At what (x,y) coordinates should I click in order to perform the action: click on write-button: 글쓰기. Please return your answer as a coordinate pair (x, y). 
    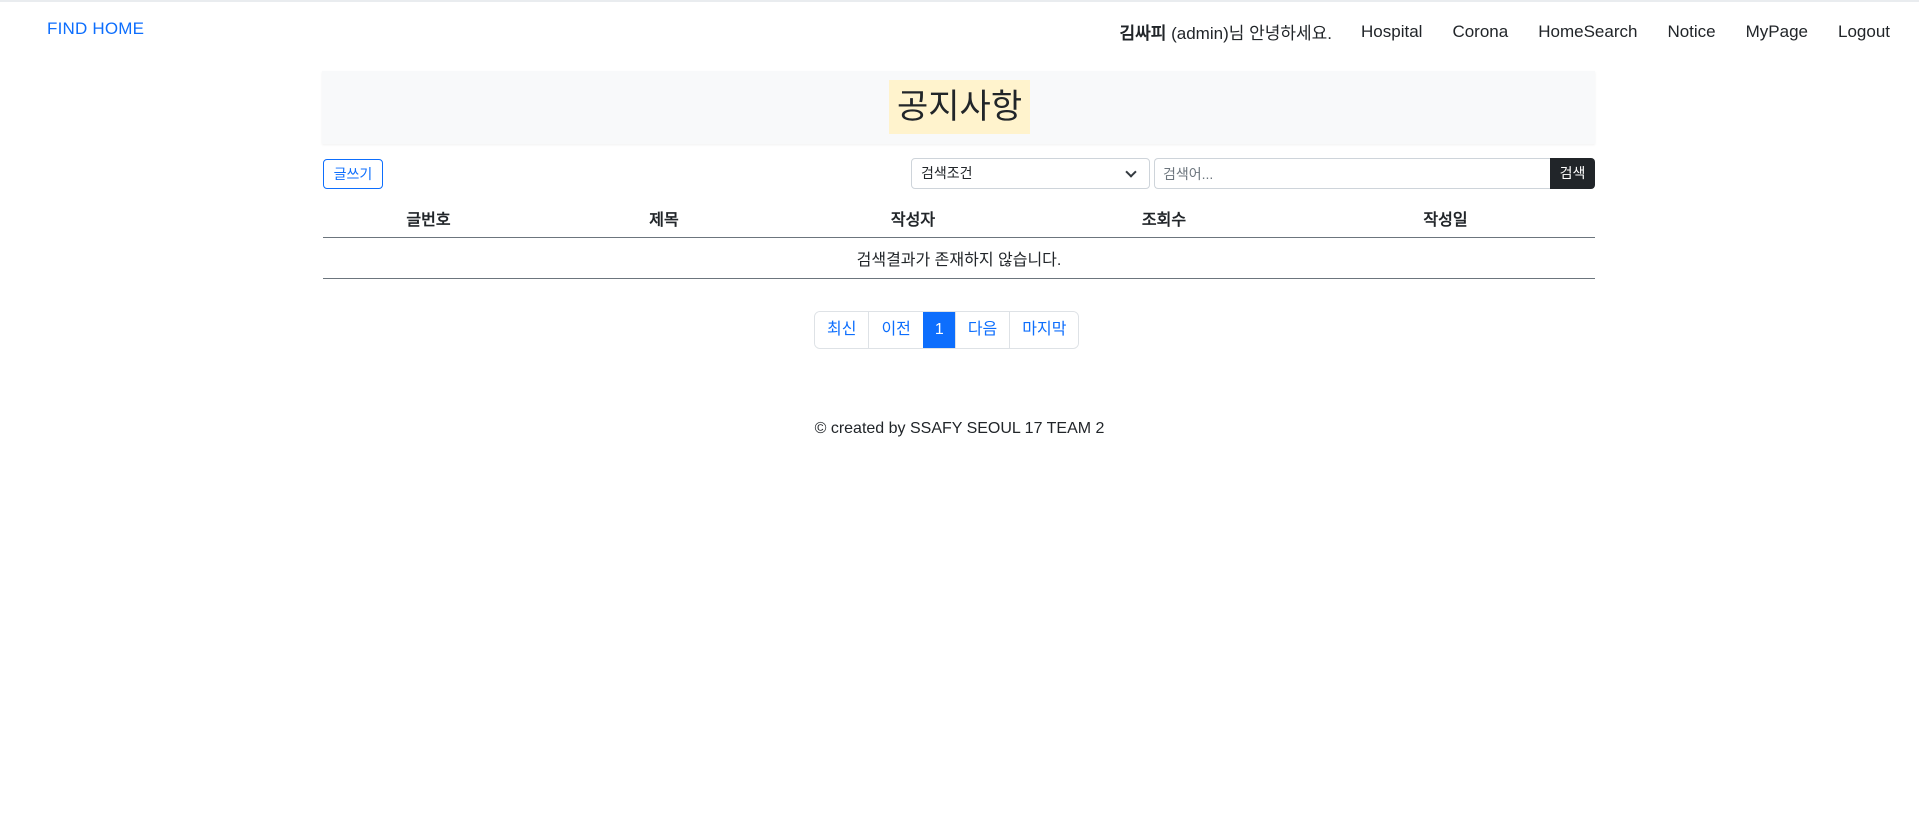
    Looking at the image, I should click on (353, 174).